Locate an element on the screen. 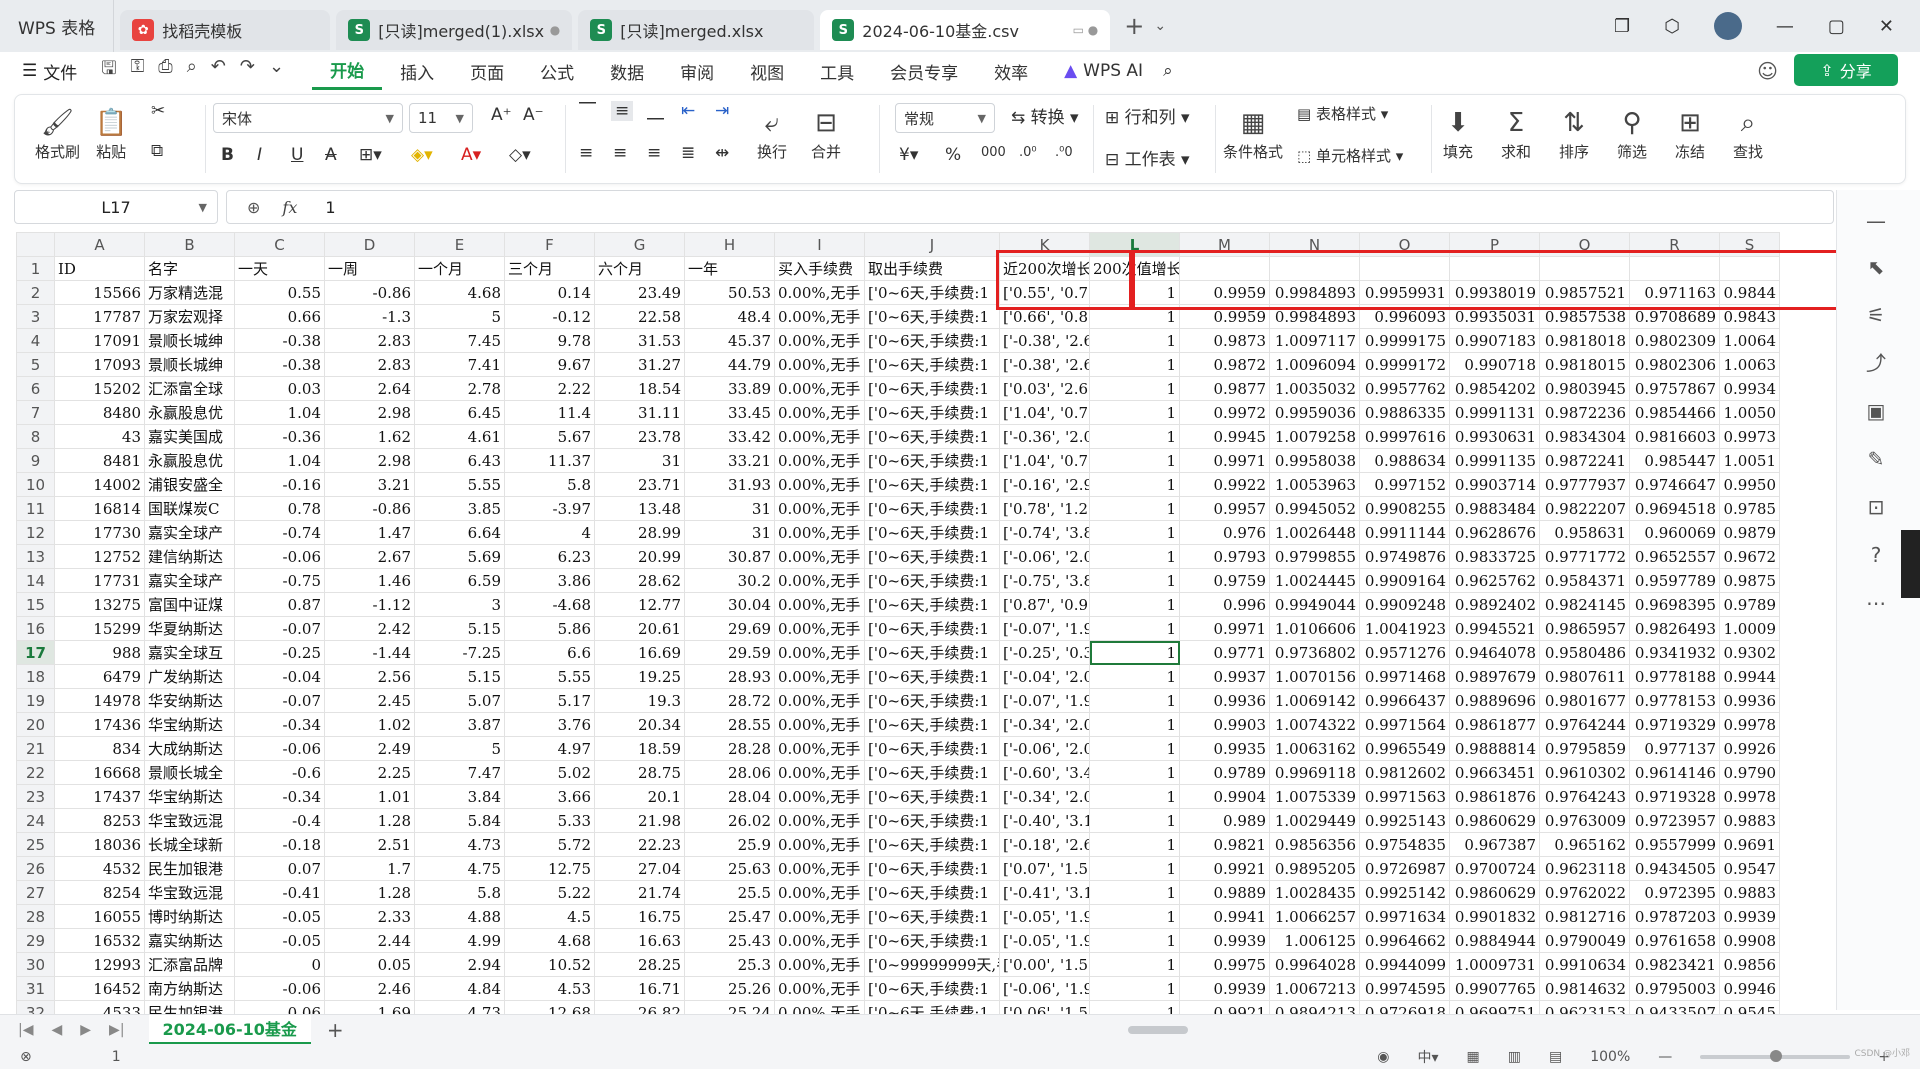 Image resolution: width=1920 pixels, height=1069 pixels. print-icon: ⎙ is located at coordinates (165, 71).